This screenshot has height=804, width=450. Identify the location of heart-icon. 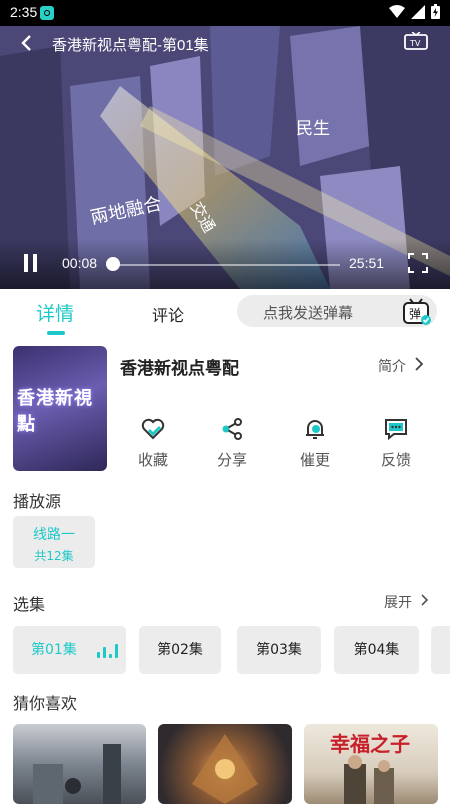
(153, 429).